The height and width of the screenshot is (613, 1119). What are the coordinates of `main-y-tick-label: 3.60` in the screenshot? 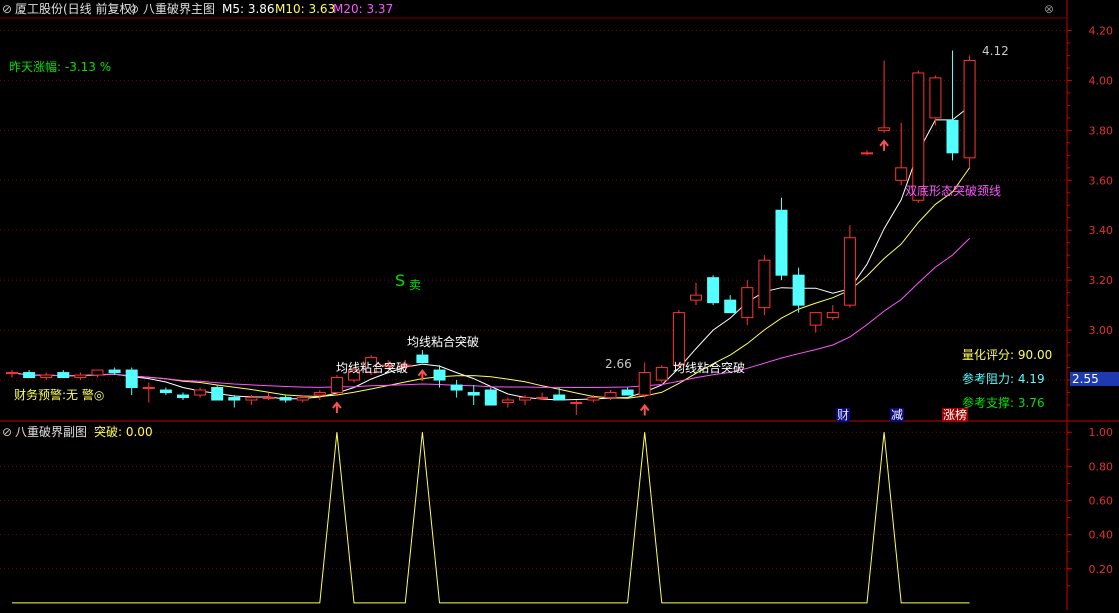 It's located at (1101, 180).